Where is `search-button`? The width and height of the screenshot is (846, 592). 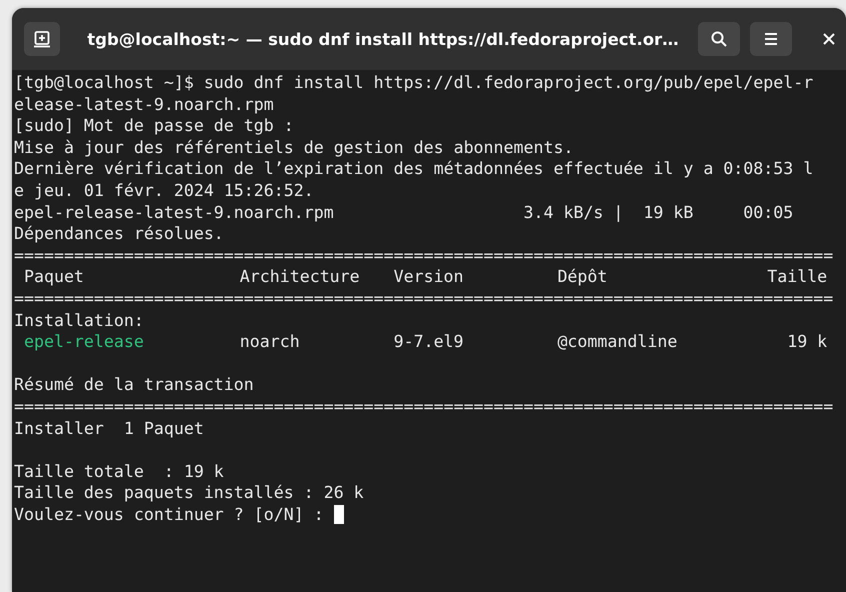 search-button is located at coordinates (719, 39).